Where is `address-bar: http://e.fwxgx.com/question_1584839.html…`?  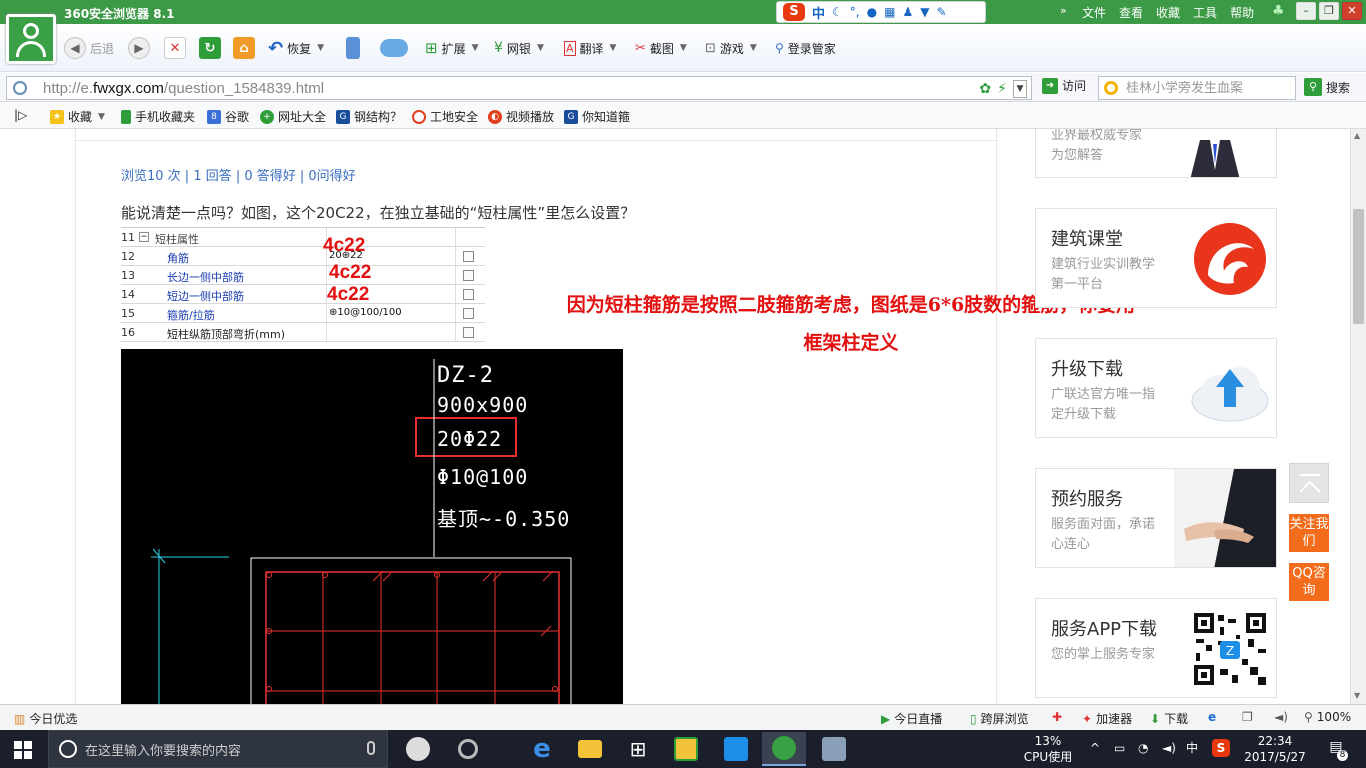 address-bar: http://e.fwxgx.com/question_1584839.html… is located at coordinates (519, 88).